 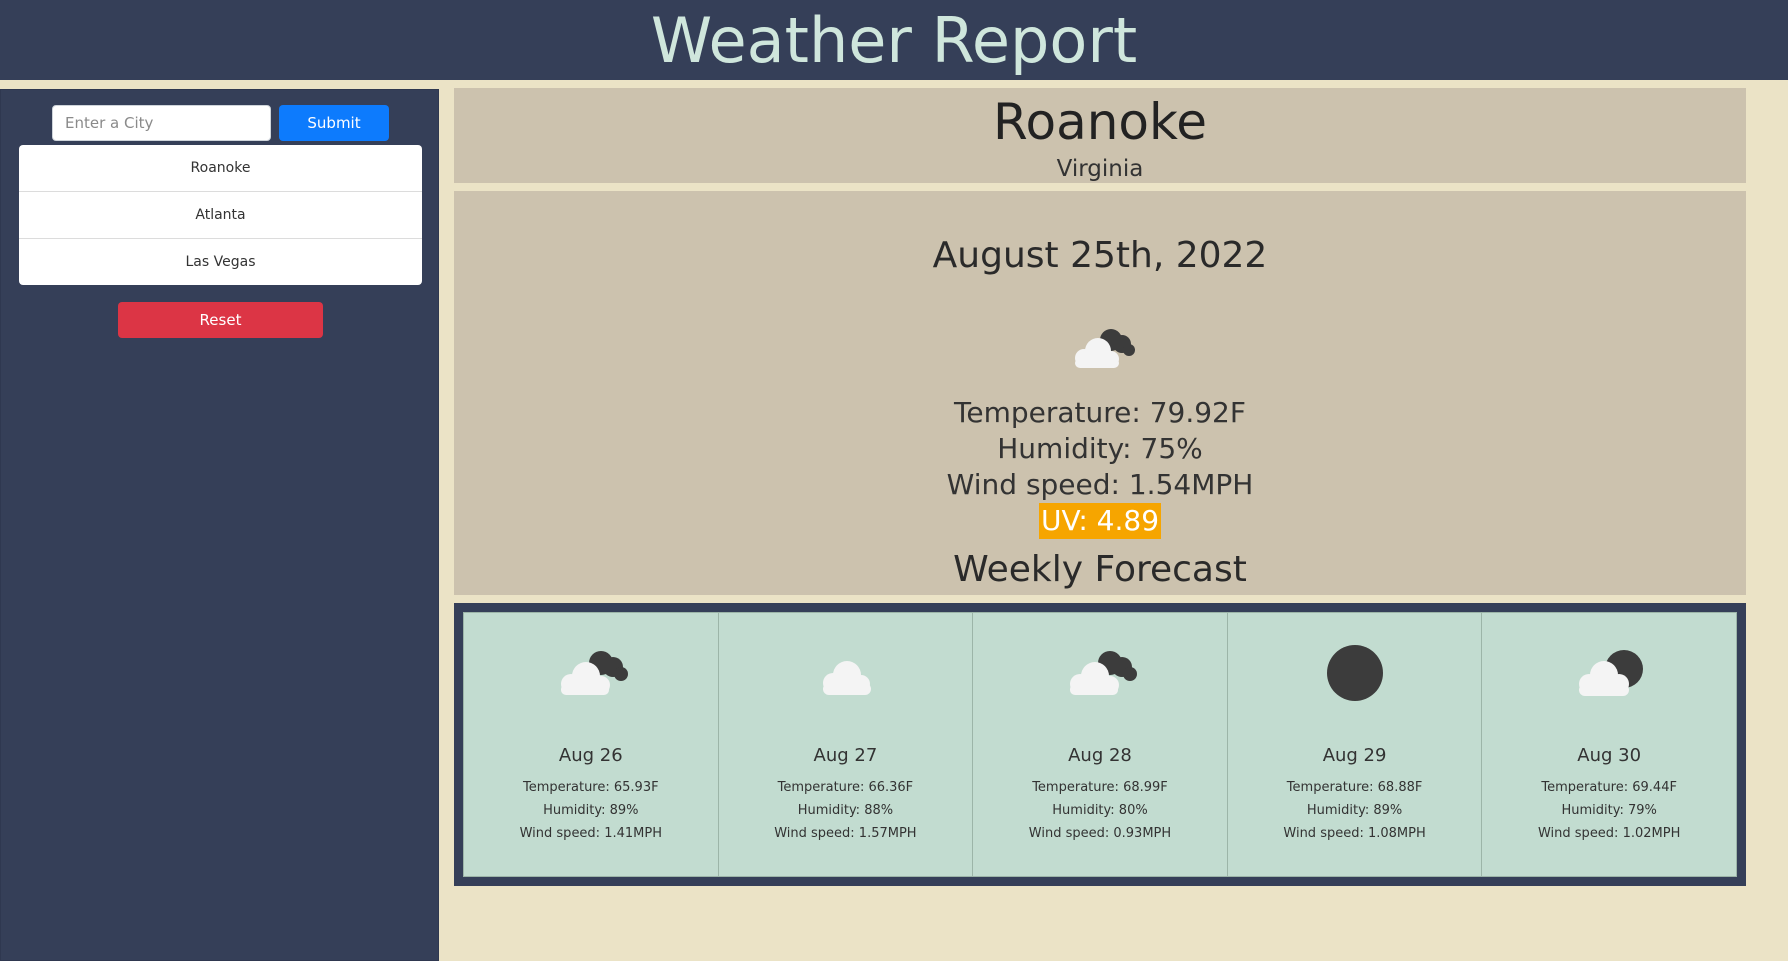 I want to click on state-name: Virginia, so click(x=1100, y=169).